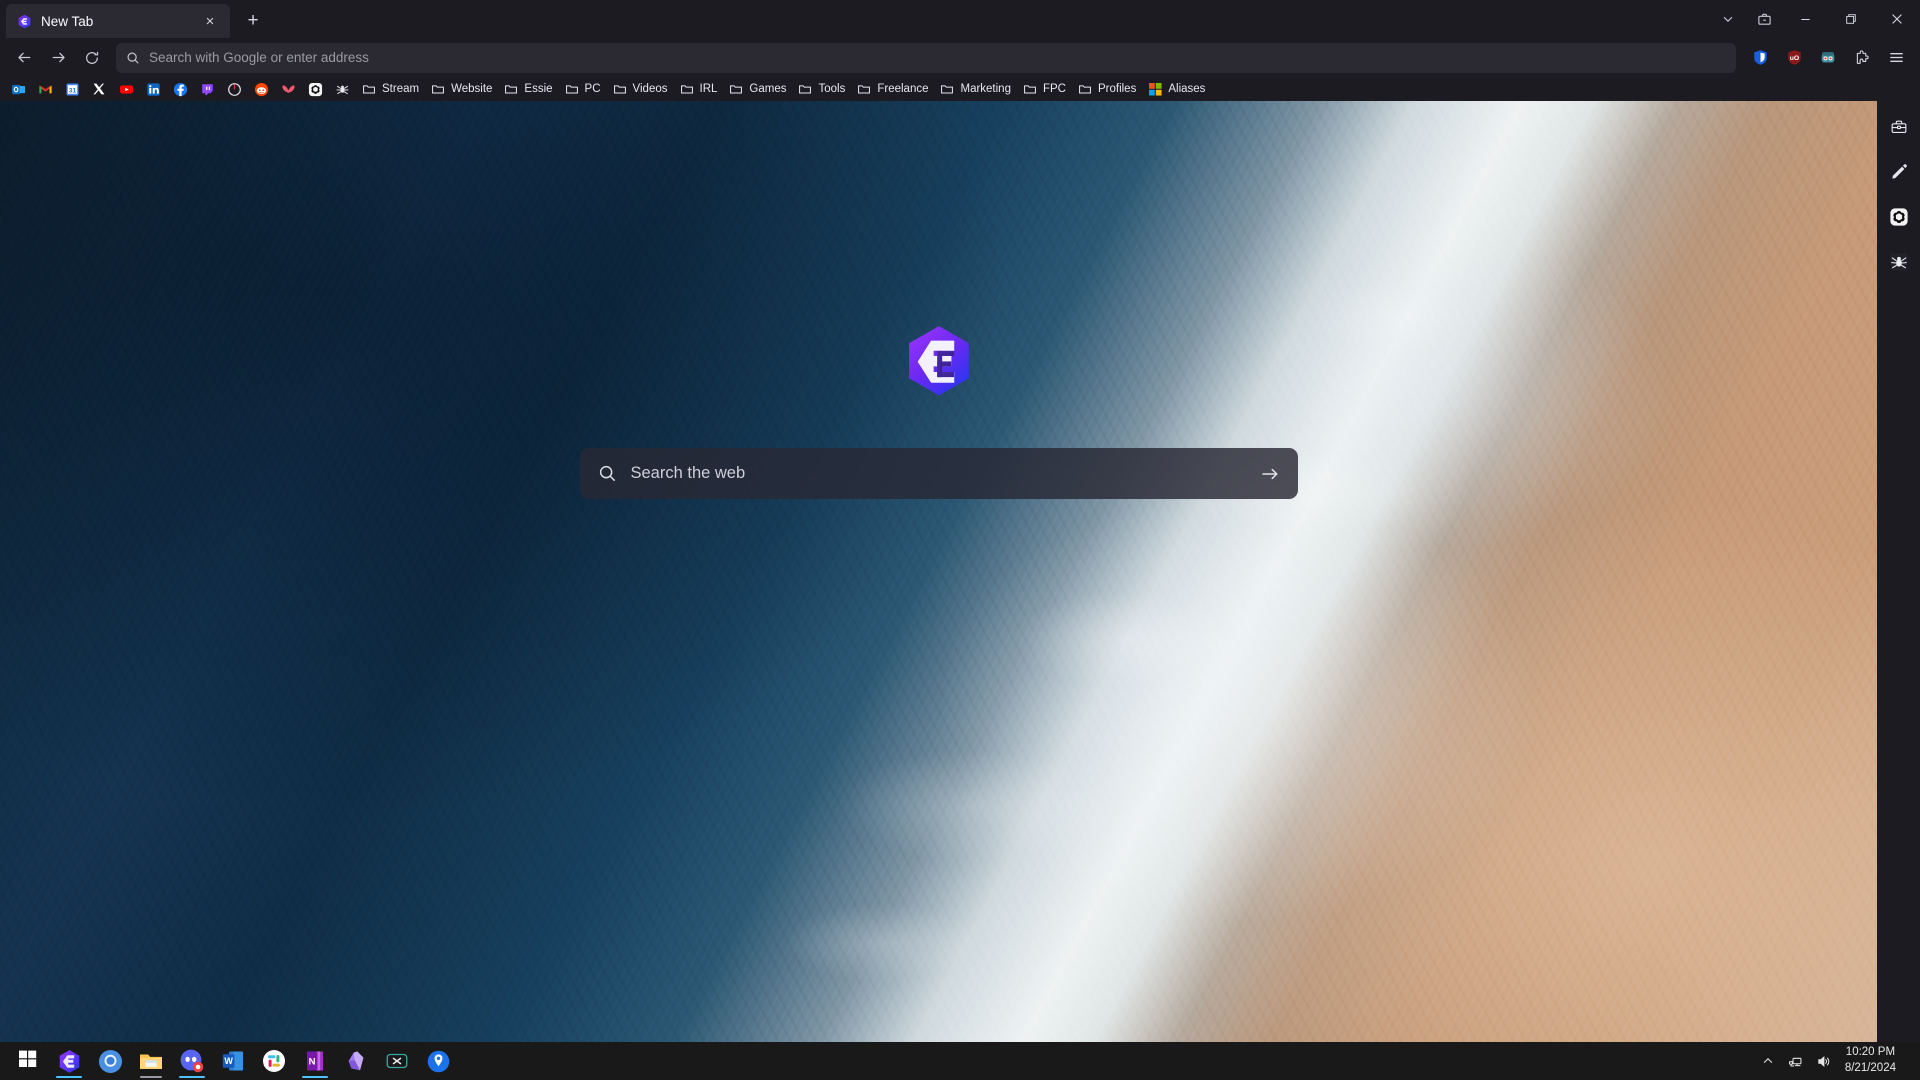 The width and height of the screenshot is (1920, 1080). What do you see at coordinates (312, 1062) in the screenshot?
I see `svg-text: N` at bounding box center [312, 1062].